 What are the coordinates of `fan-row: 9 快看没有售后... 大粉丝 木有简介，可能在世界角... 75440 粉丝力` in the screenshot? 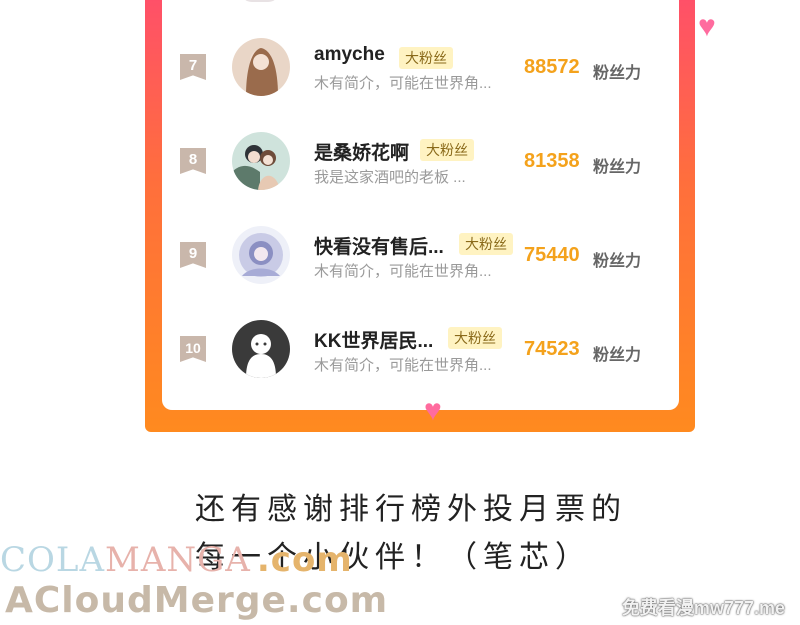 It's located at (400, 256).